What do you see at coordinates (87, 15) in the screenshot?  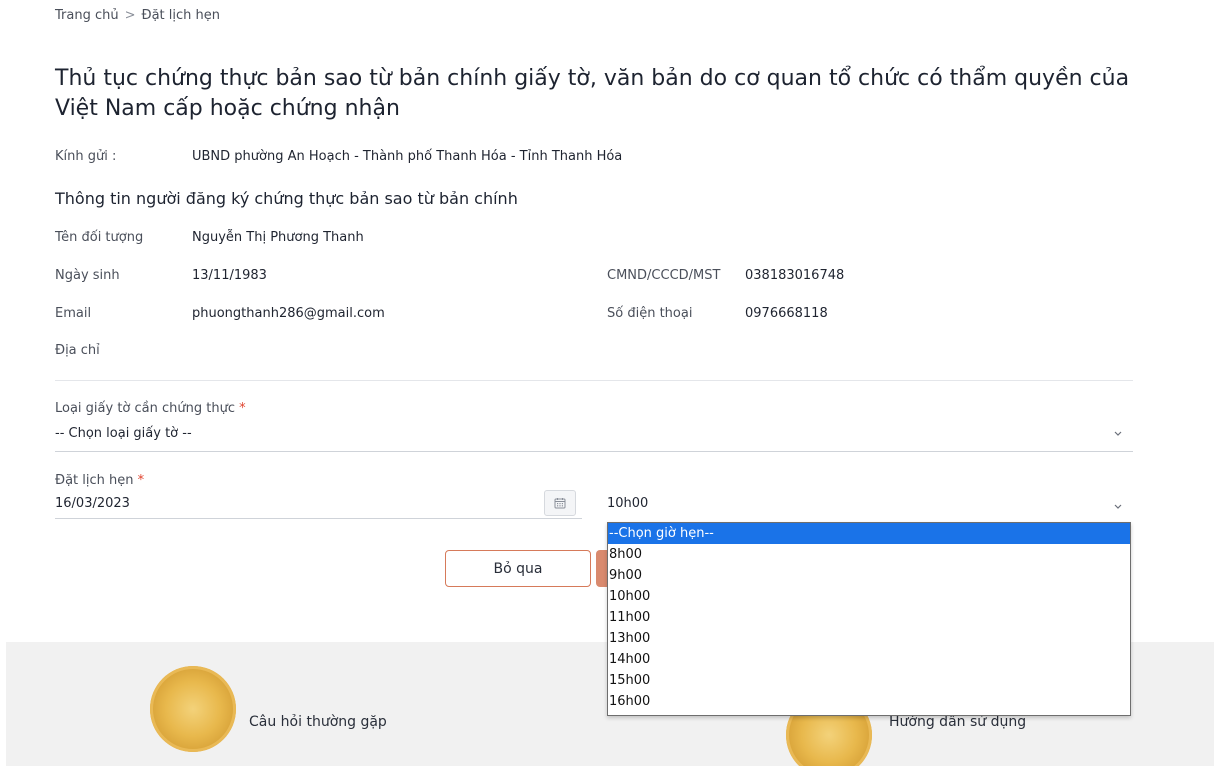 I see `breadcrumb-home-link: Trang chủ` at bounding box center [87, 15].